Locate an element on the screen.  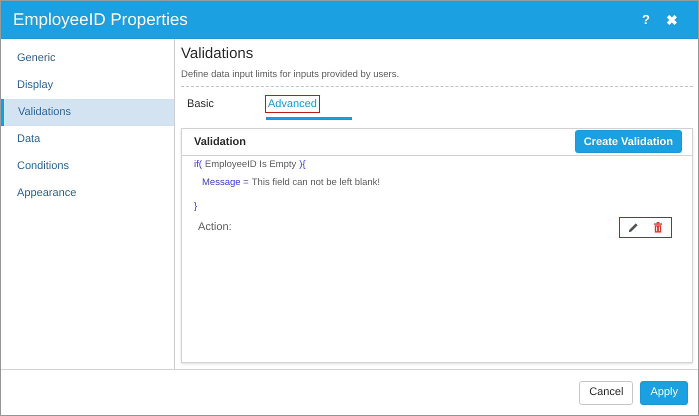
action-label: Action: is located at coordinates (215, 227).